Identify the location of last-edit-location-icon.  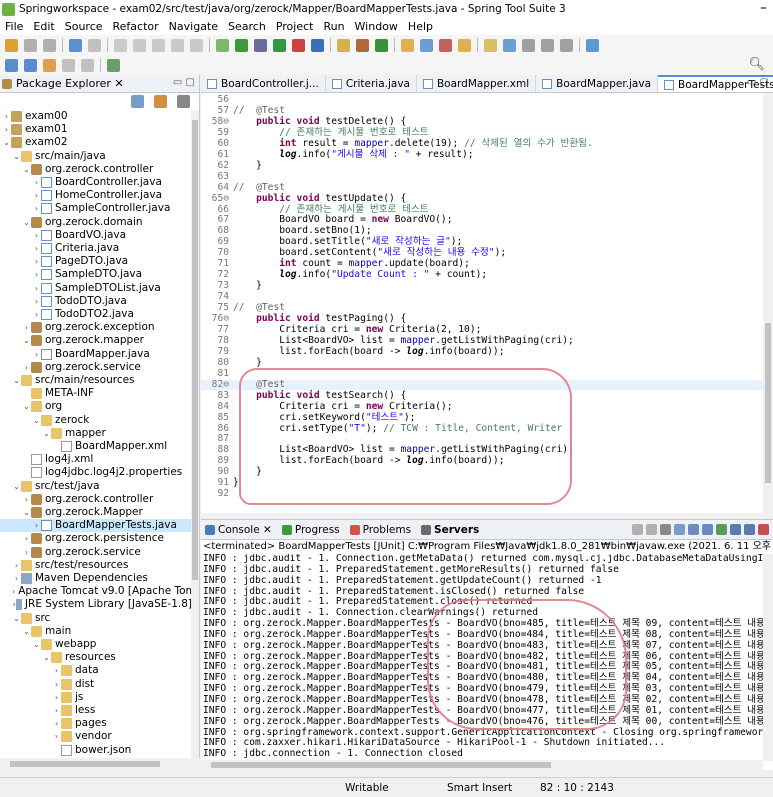
(49, 65).